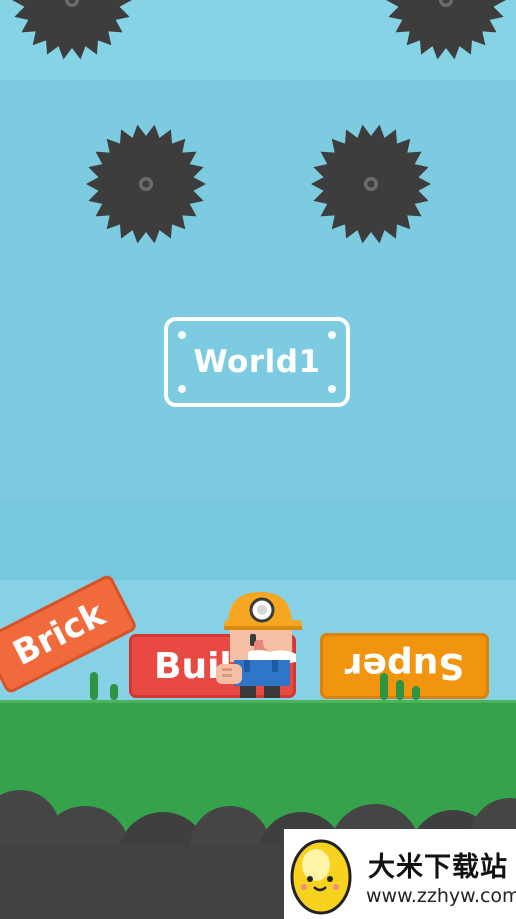 This screenshot has width=516, height=919. I want to click on world-title: World1, so click(257, 362).